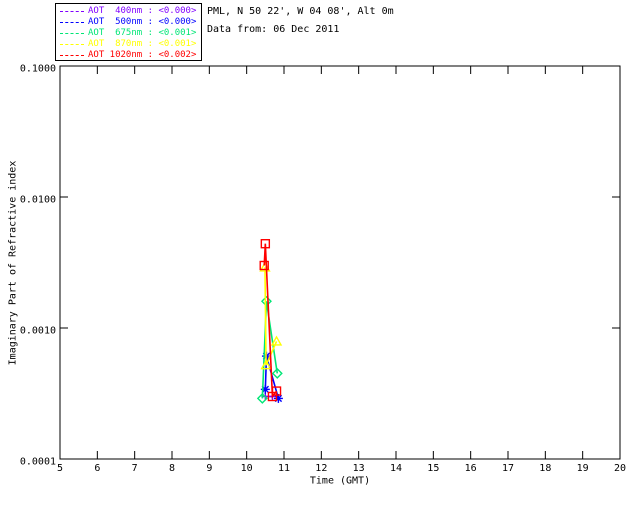 This screenshot has height=512, width=640. What do you see at coordinates (97, 468) in the screenshot?
I see `x-tick-label: 6` at bounding box center [97, 468].